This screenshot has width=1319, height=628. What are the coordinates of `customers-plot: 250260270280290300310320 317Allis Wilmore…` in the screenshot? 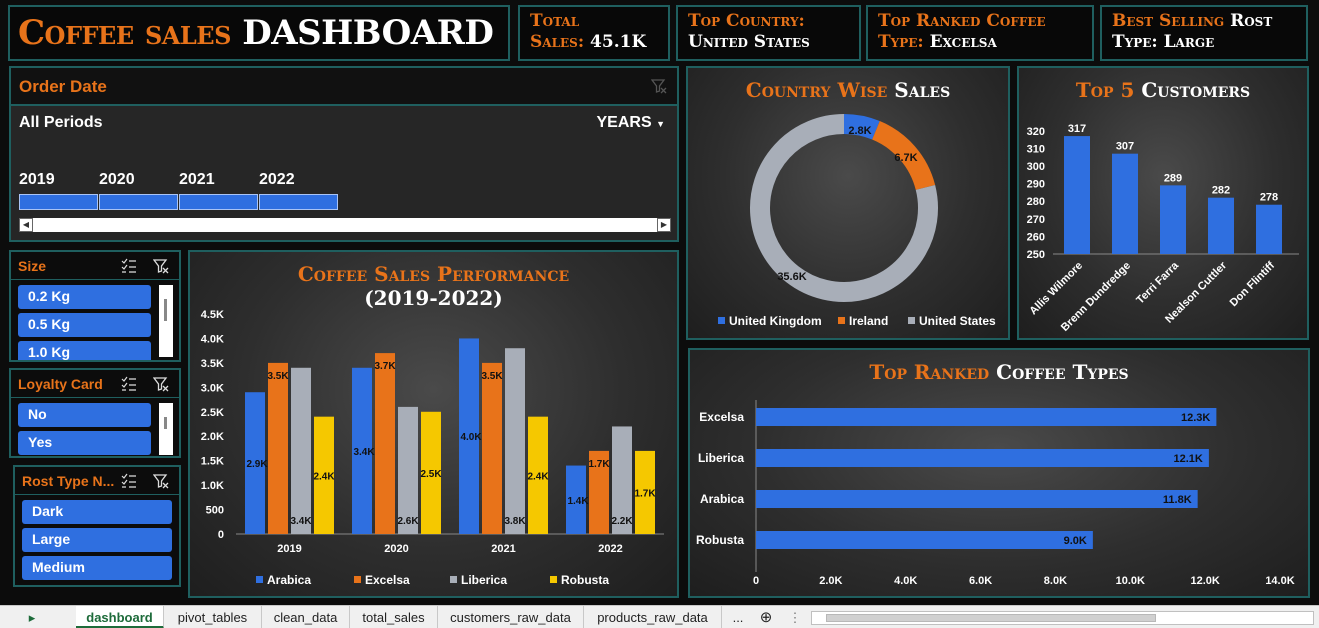 It's located at (1163, 228).